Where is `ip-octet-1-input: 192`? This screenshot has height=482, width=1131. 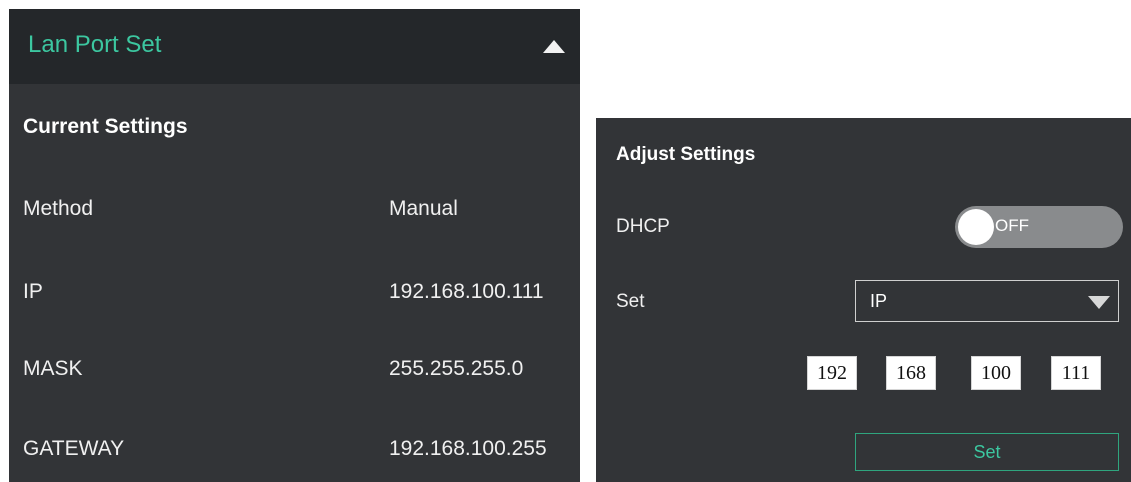 ip-octet-1-input: 192 is located at coordinates (832, 373).